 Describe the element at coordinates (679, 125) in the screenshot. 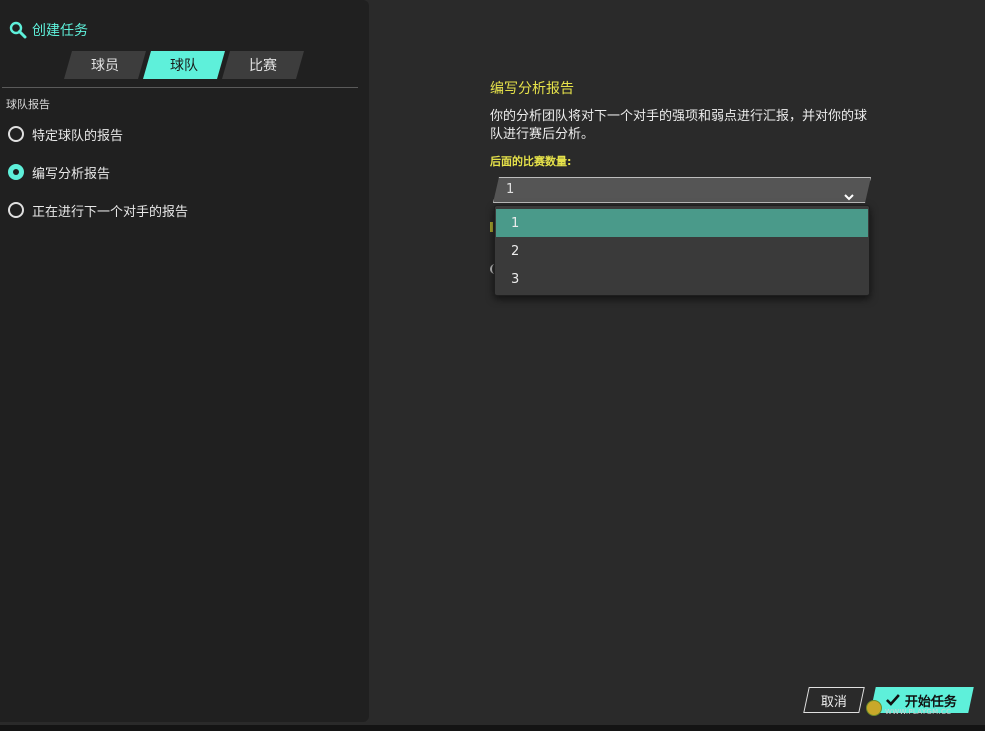

I see `content-description: 你的分析团队将对下一个对手的强项和弱点进行汇报，并对你的球队进行赛后分析。` at that location.